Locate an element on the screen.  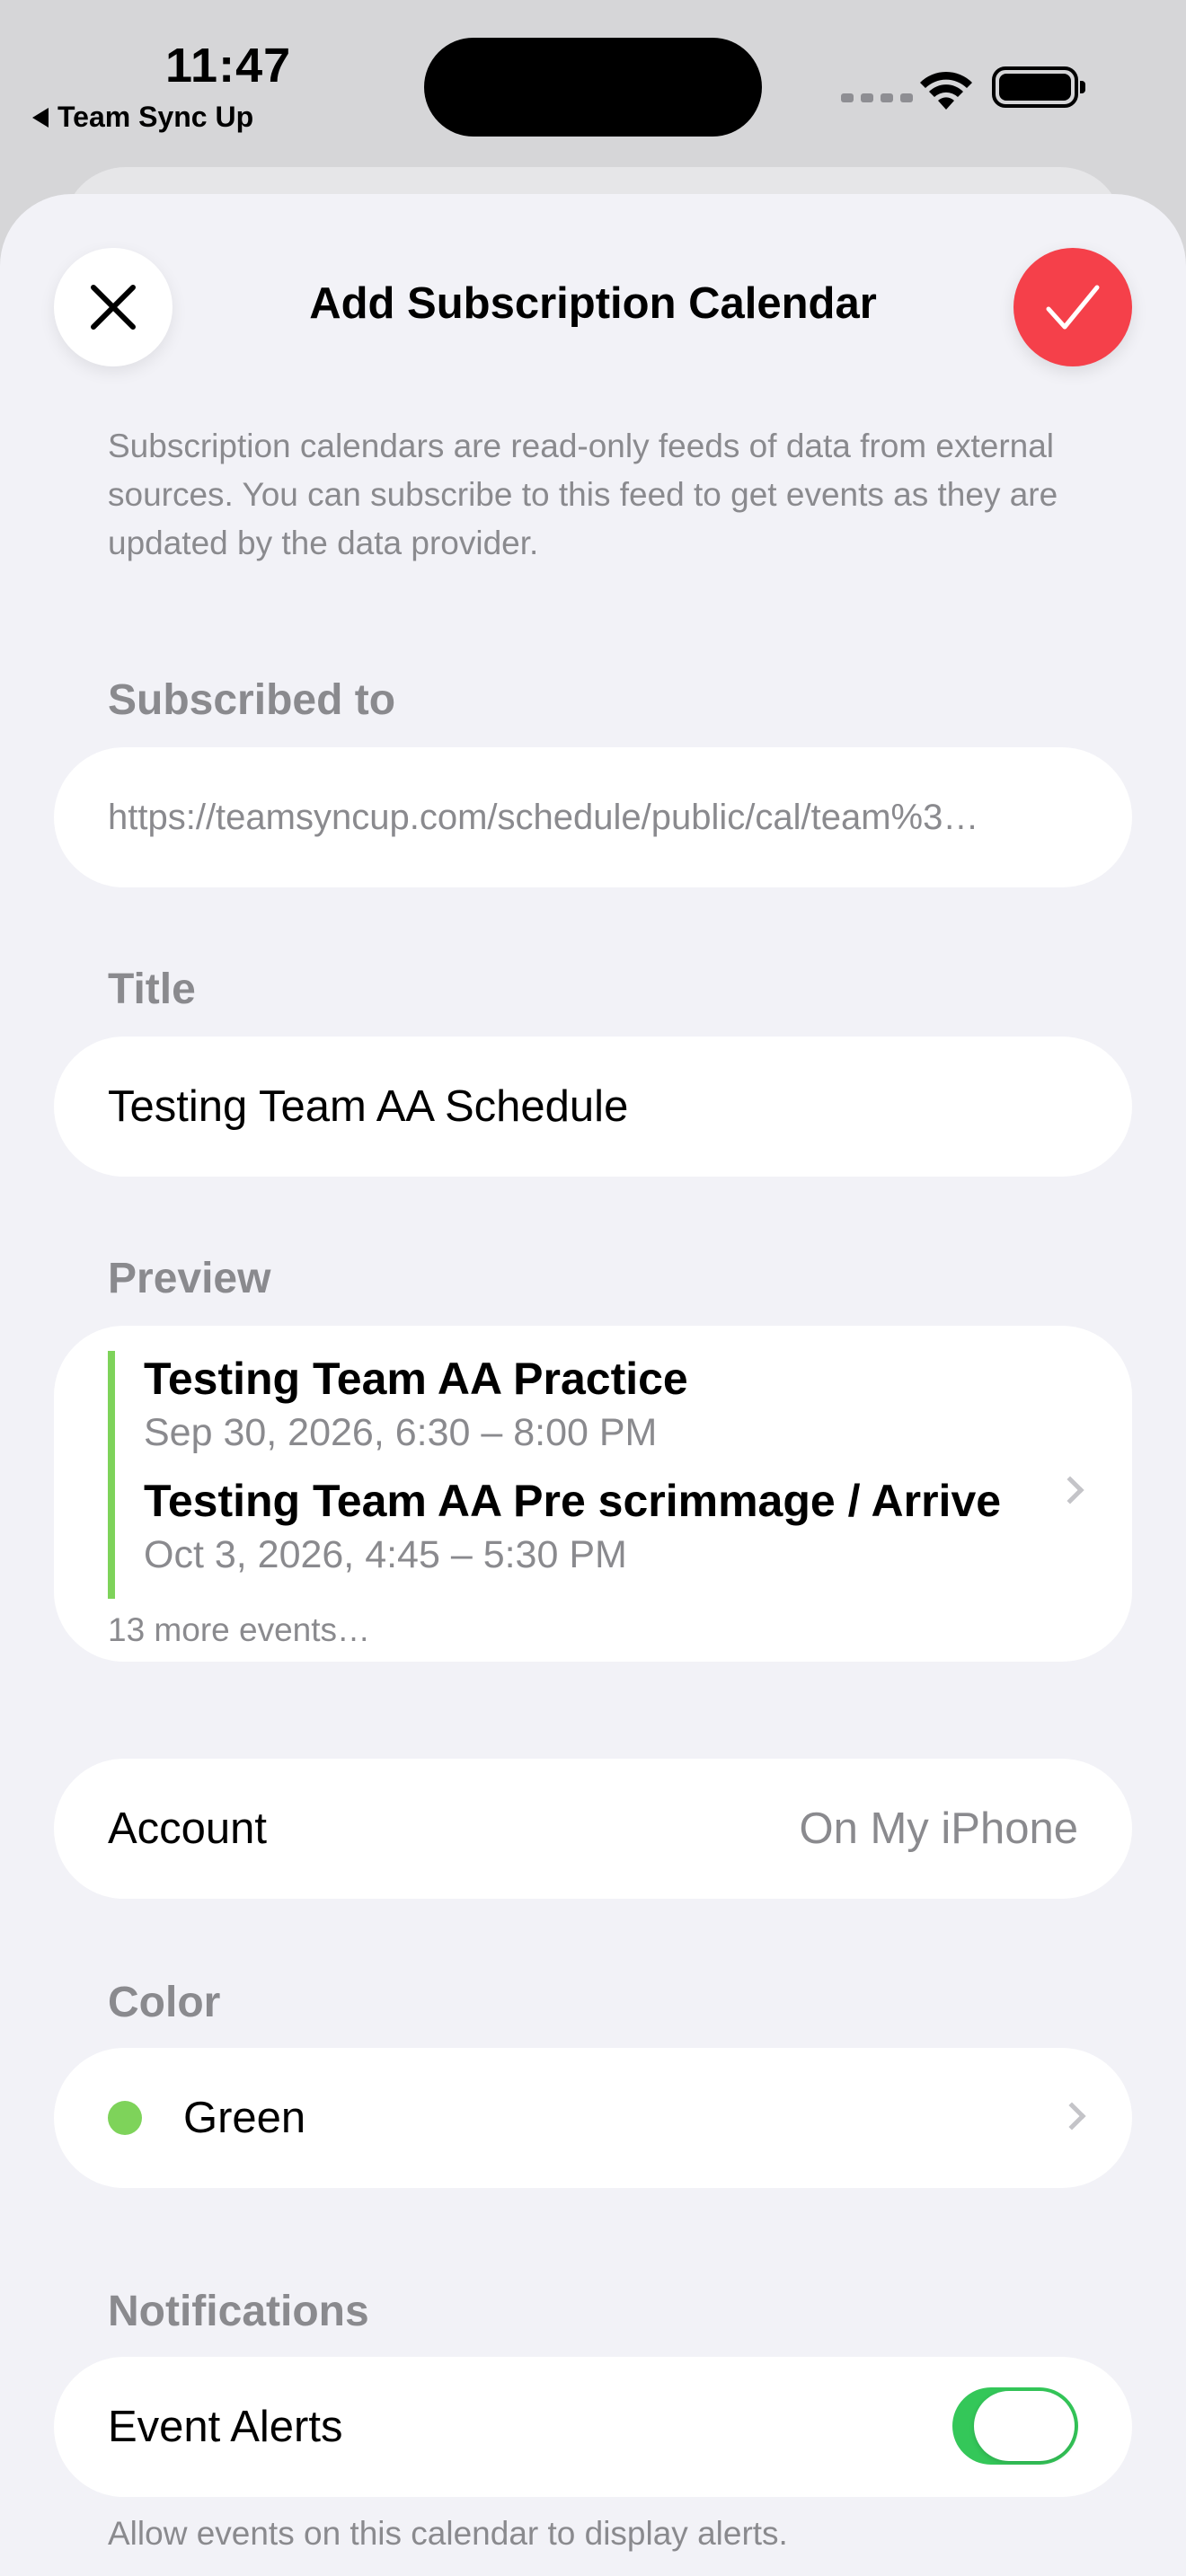
title-field: Testing Team AA Schedule is located at coordinates (593, 1107).